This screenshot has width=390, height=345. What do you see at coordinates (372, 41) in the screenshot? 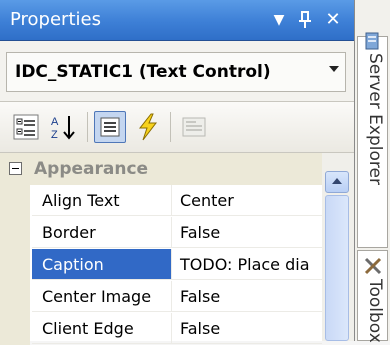
I see `server-icon` at bounding box center [372, 41].